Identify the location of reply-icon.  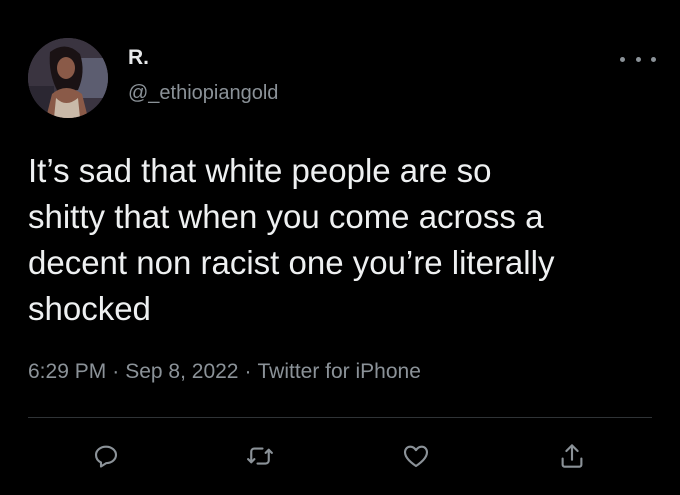
(106, 456).